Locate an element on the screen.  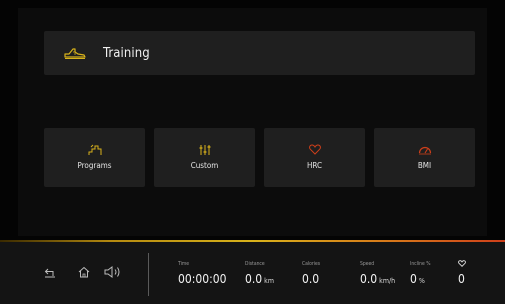
heart-rate-metric: 0 is located at coordinates (462, 273).